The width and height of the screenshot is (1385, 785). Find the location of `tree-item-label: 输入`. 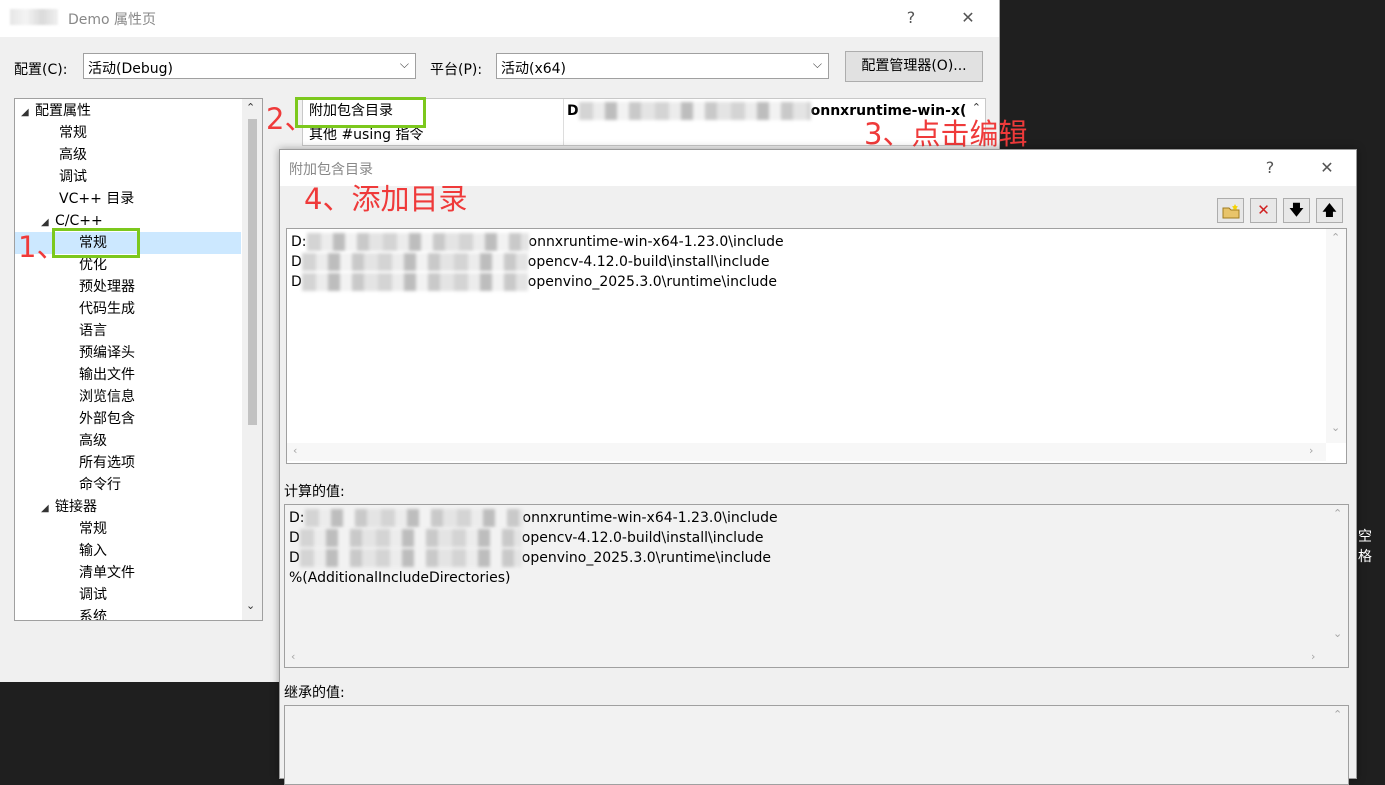

tree-item-label: 输入 is located at coordinates (93, 551).